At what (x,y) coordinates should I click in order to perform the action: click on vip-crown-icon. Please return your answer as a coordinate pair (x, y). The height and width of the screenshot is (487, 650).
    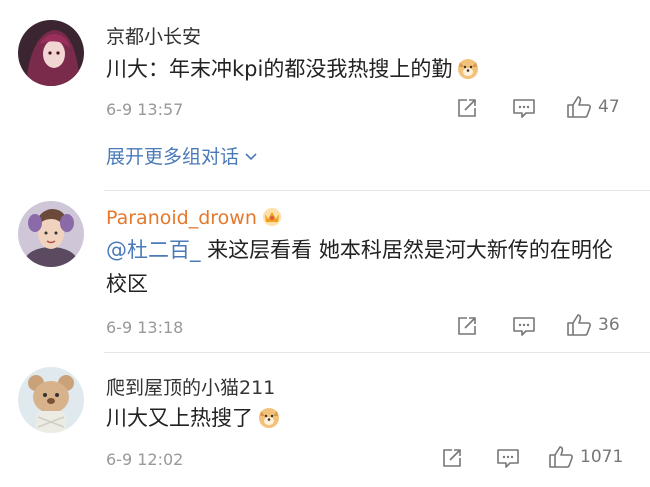
    Looking at the image, I should click on (272, 216).